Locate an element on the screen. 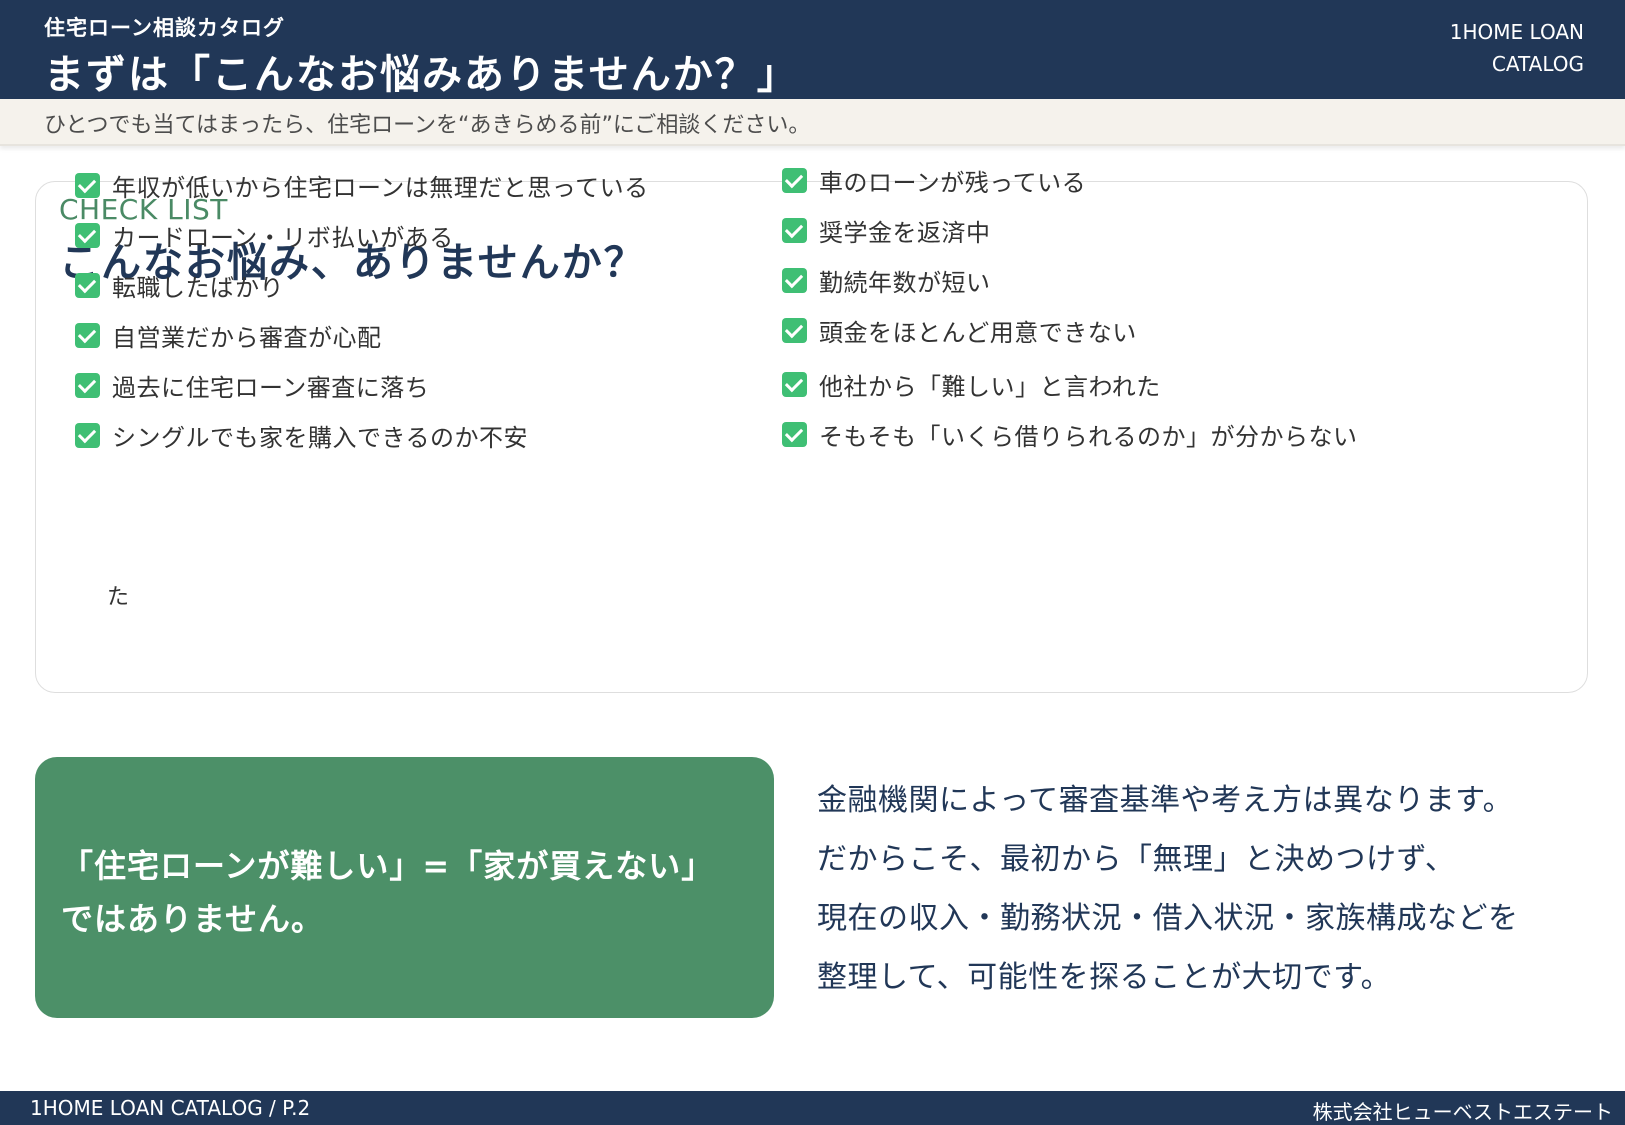 This screenshot has width=1625, height=1125. check-item-label: 車のローンが残っている is located at coordinates (953, 182).